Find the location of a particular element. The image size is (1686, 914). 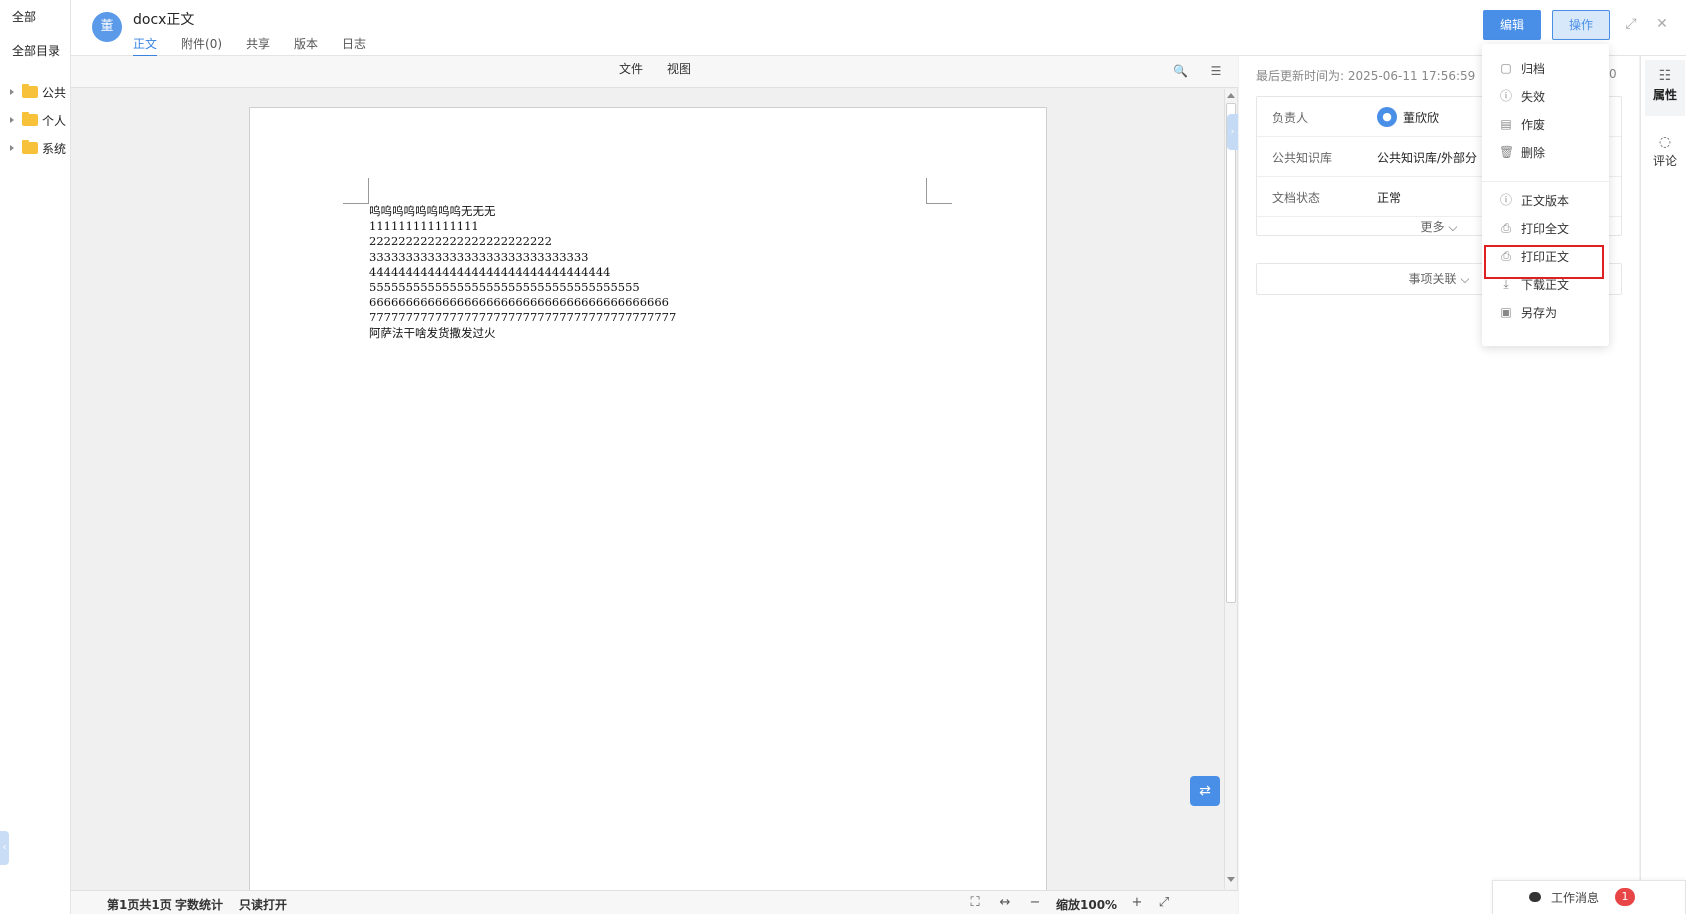

menu-item-save-as: ▣ 另存为 is located at coordinates (1545, 312).